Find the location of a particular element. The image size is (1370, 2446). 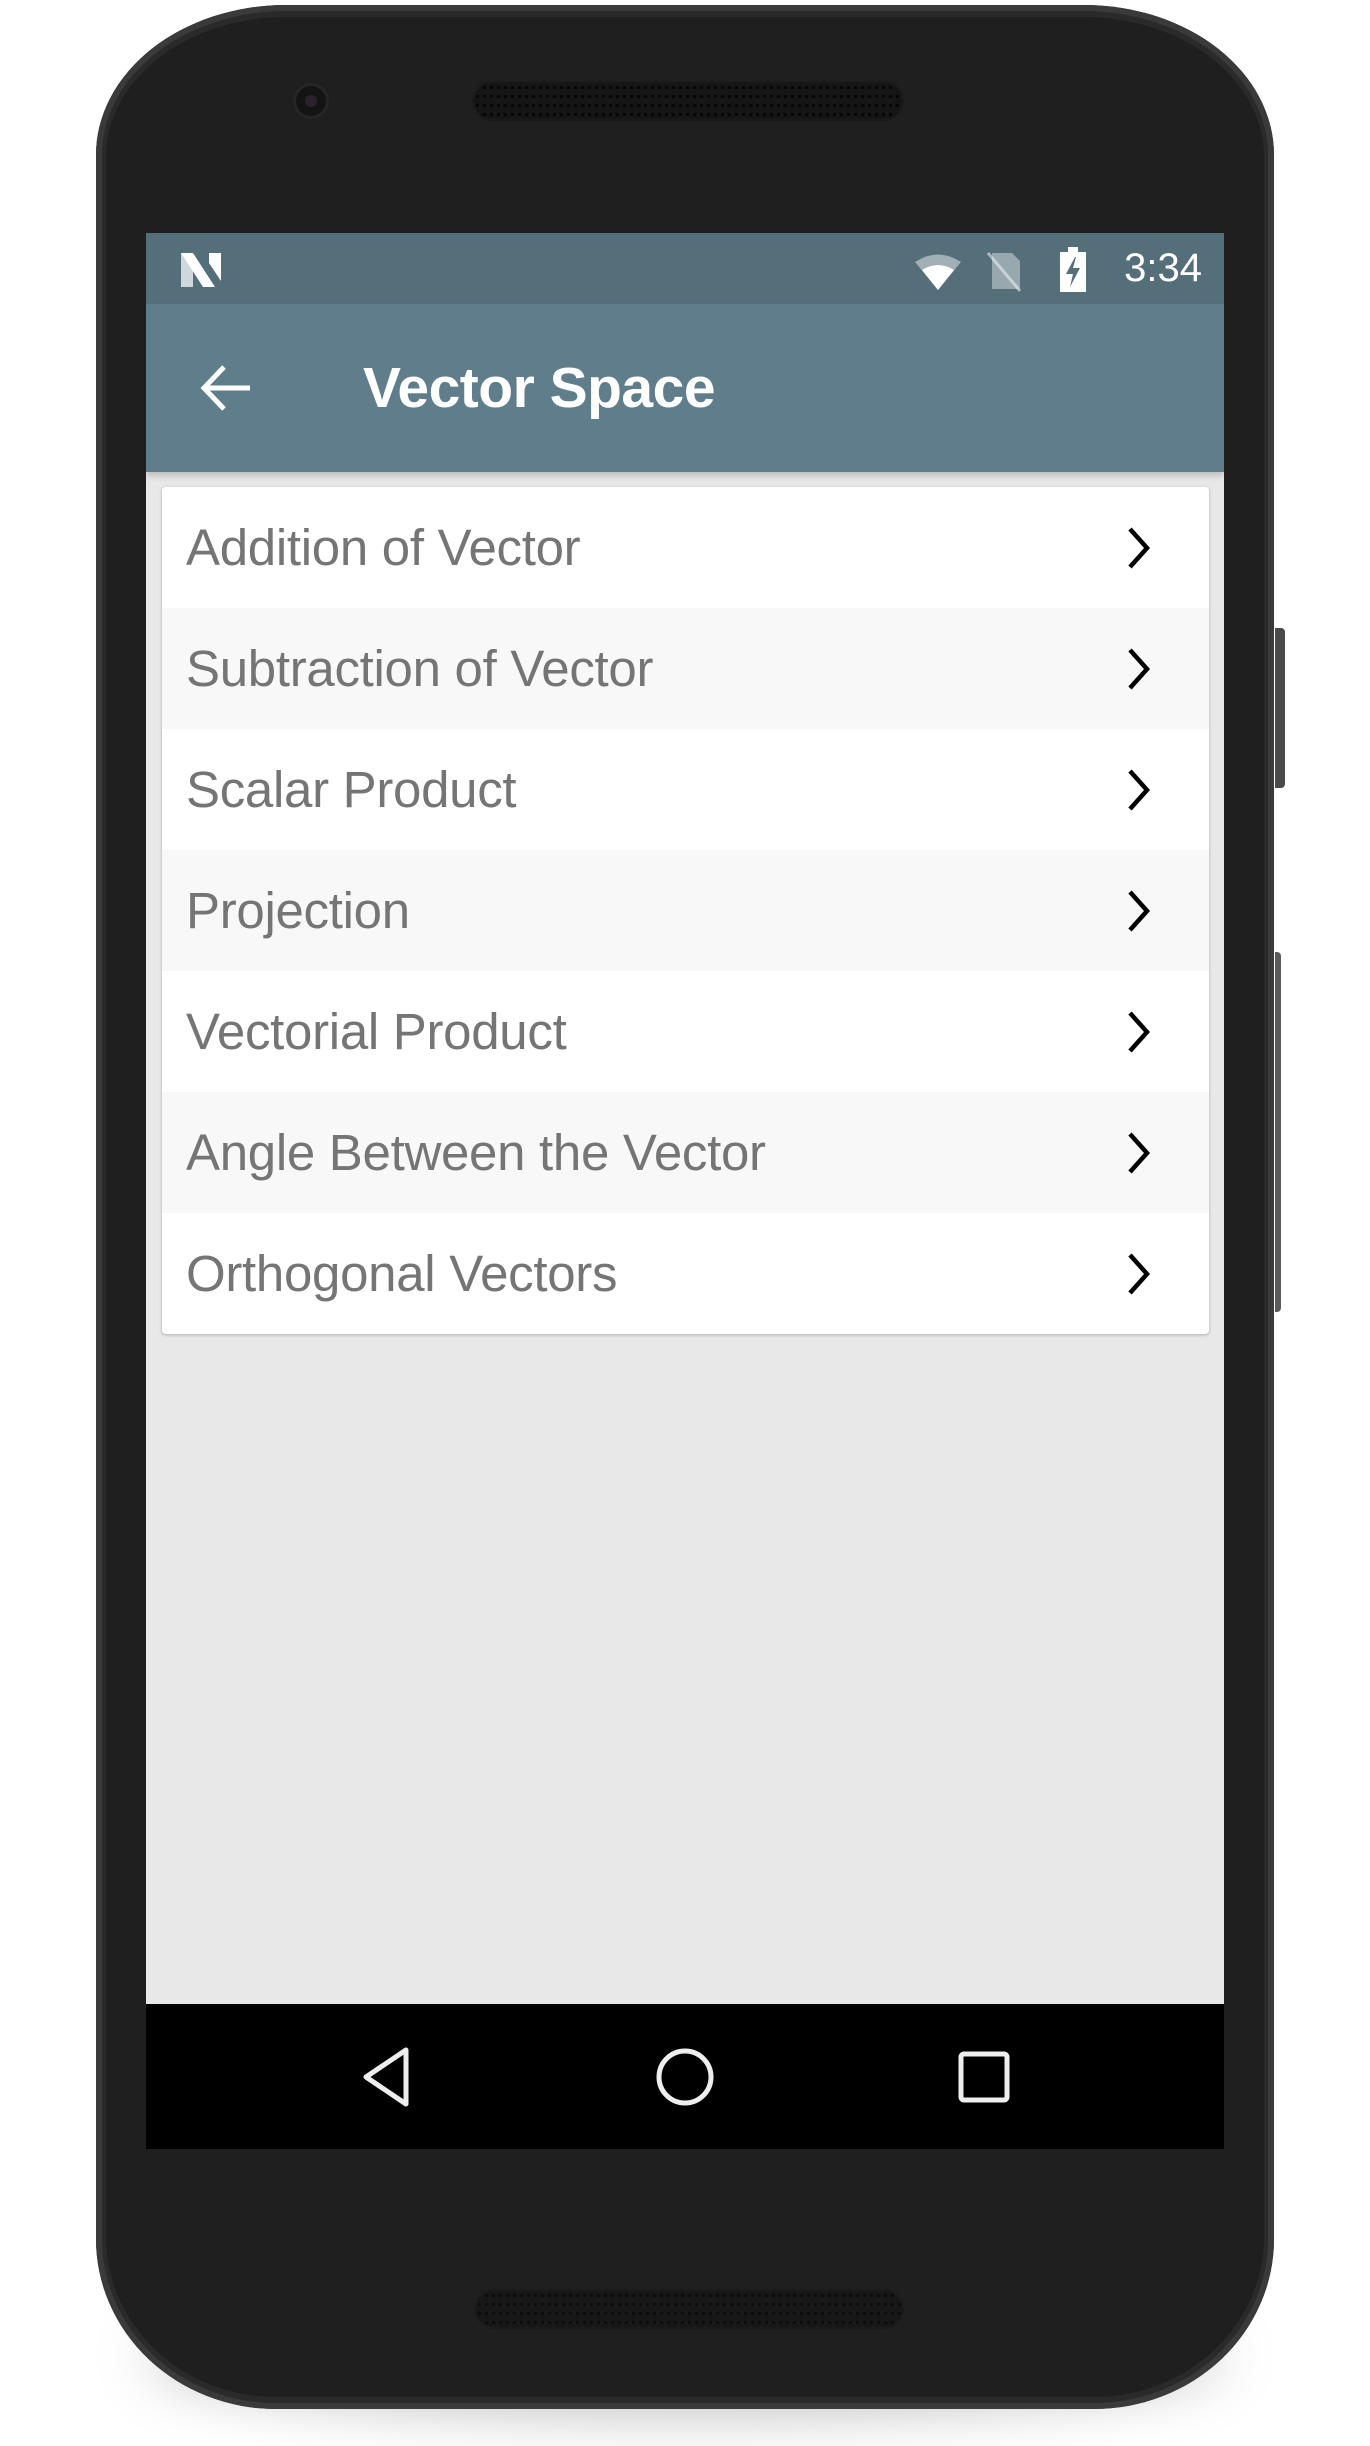

list-item-addition-of-vector: Addition of Vector is located at coordinates (685, 547).